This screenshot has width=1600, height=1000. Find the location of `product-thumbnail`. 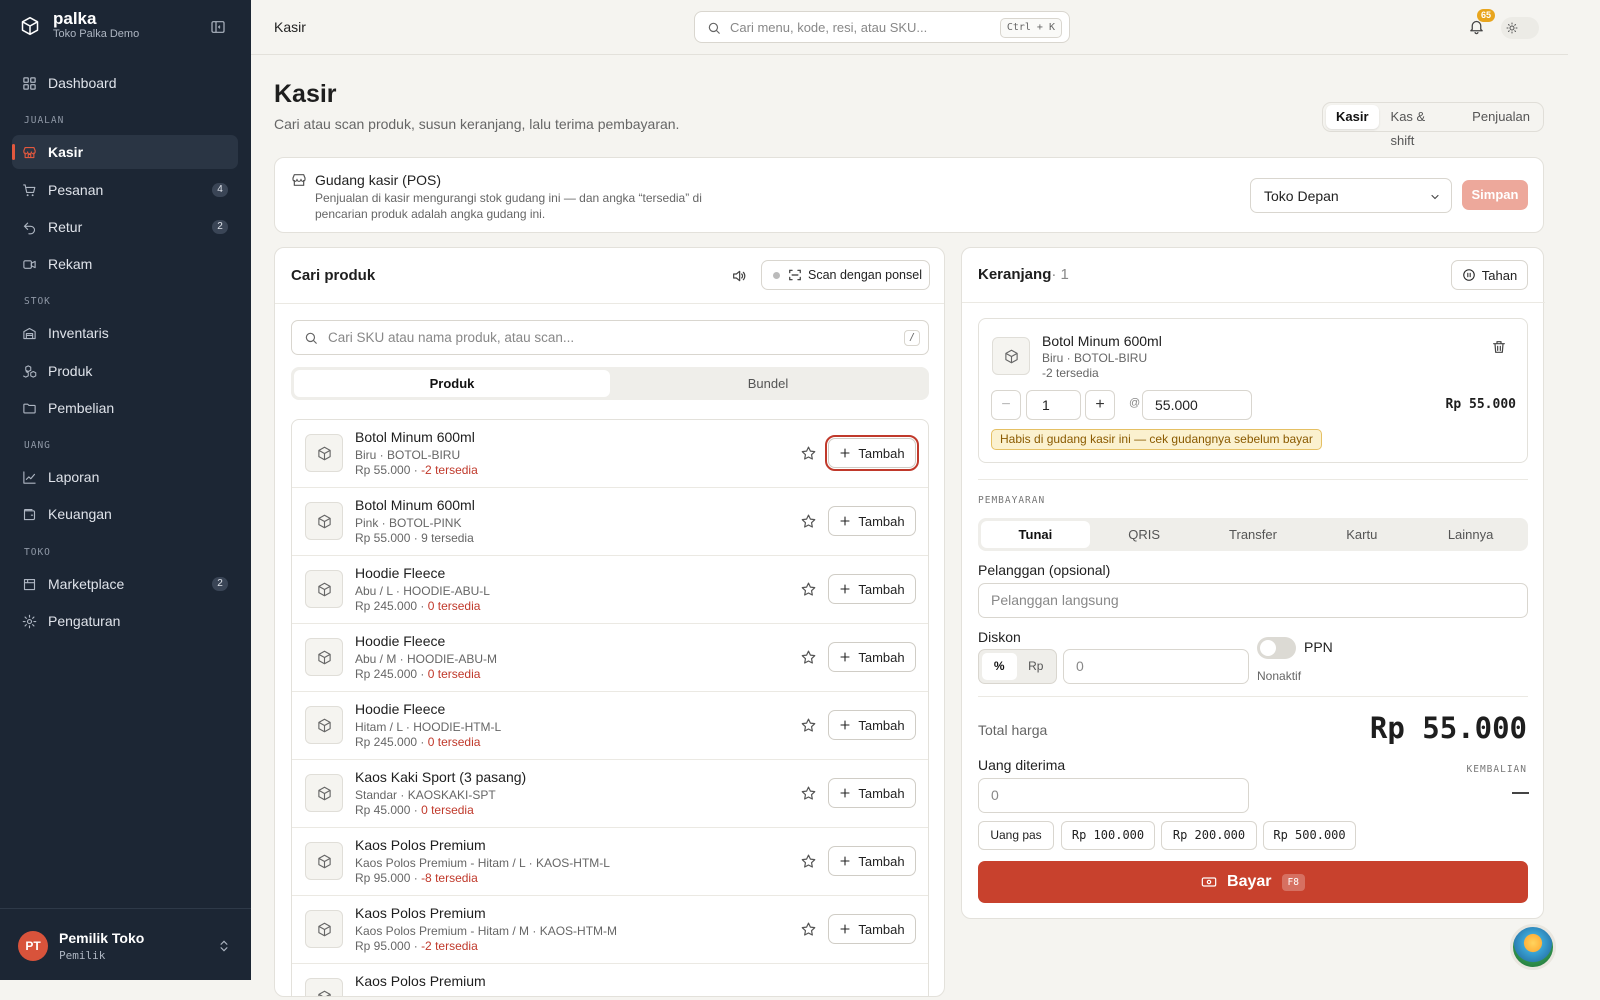

product-thumbnail is located at coordinates (324, 987).